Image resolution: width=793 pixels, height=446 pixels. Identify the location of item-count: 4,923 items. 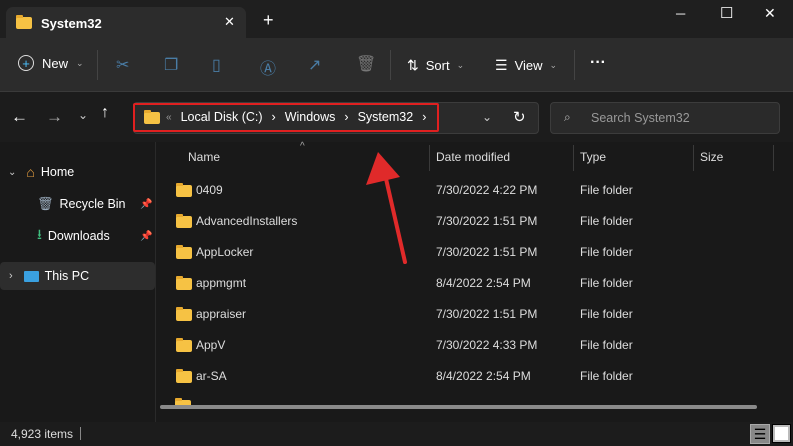
(42, 434).